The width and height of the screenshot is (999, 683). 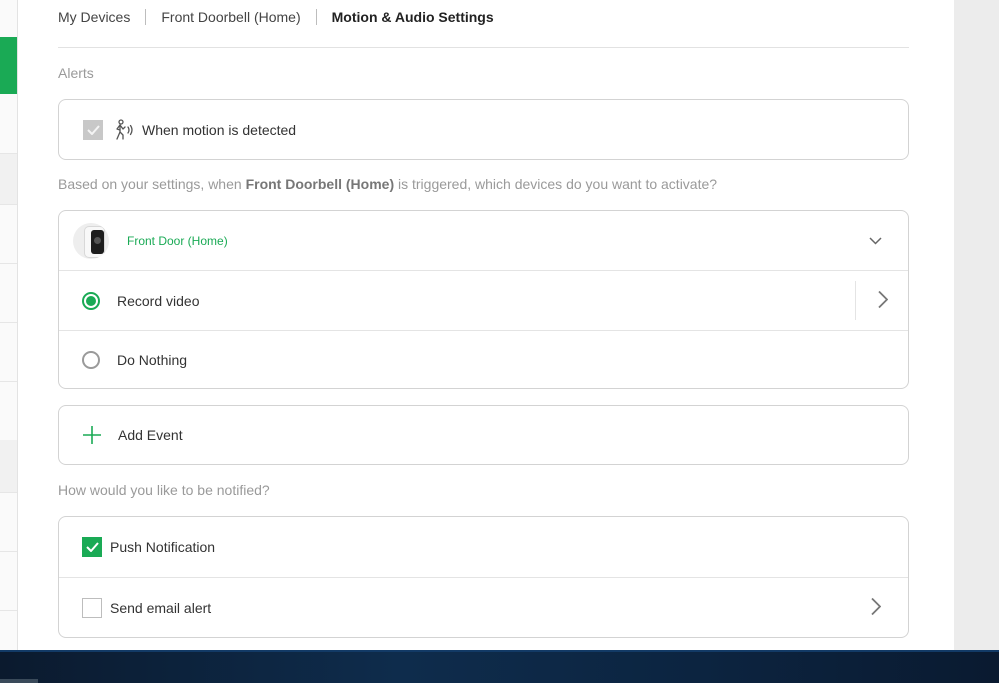 I want to click on record-video-radio, so click(x=91, y=300).